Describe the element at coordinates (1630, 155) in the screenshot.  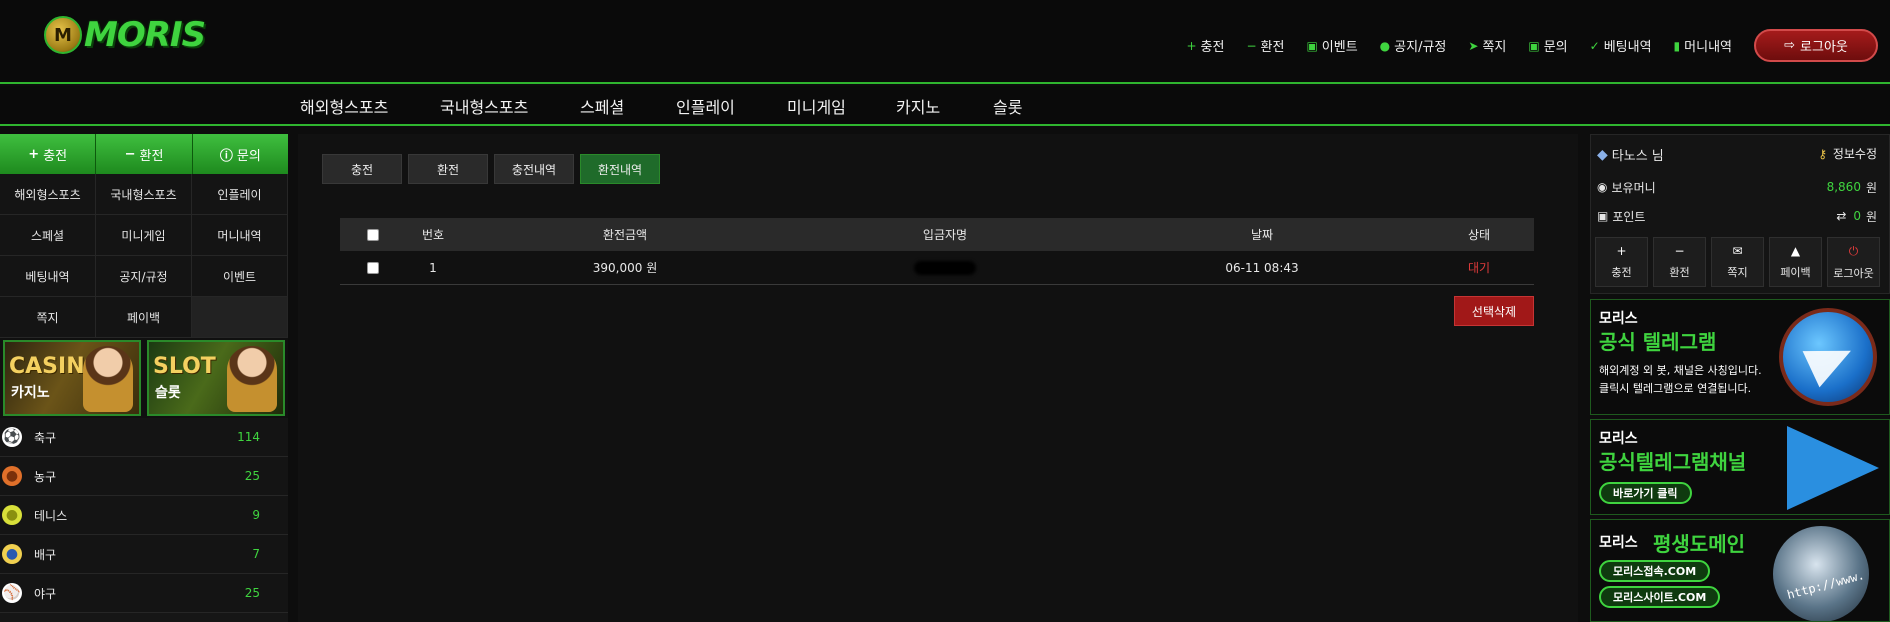
I see `user-greeting: ◆ 타노스 님` at that location.